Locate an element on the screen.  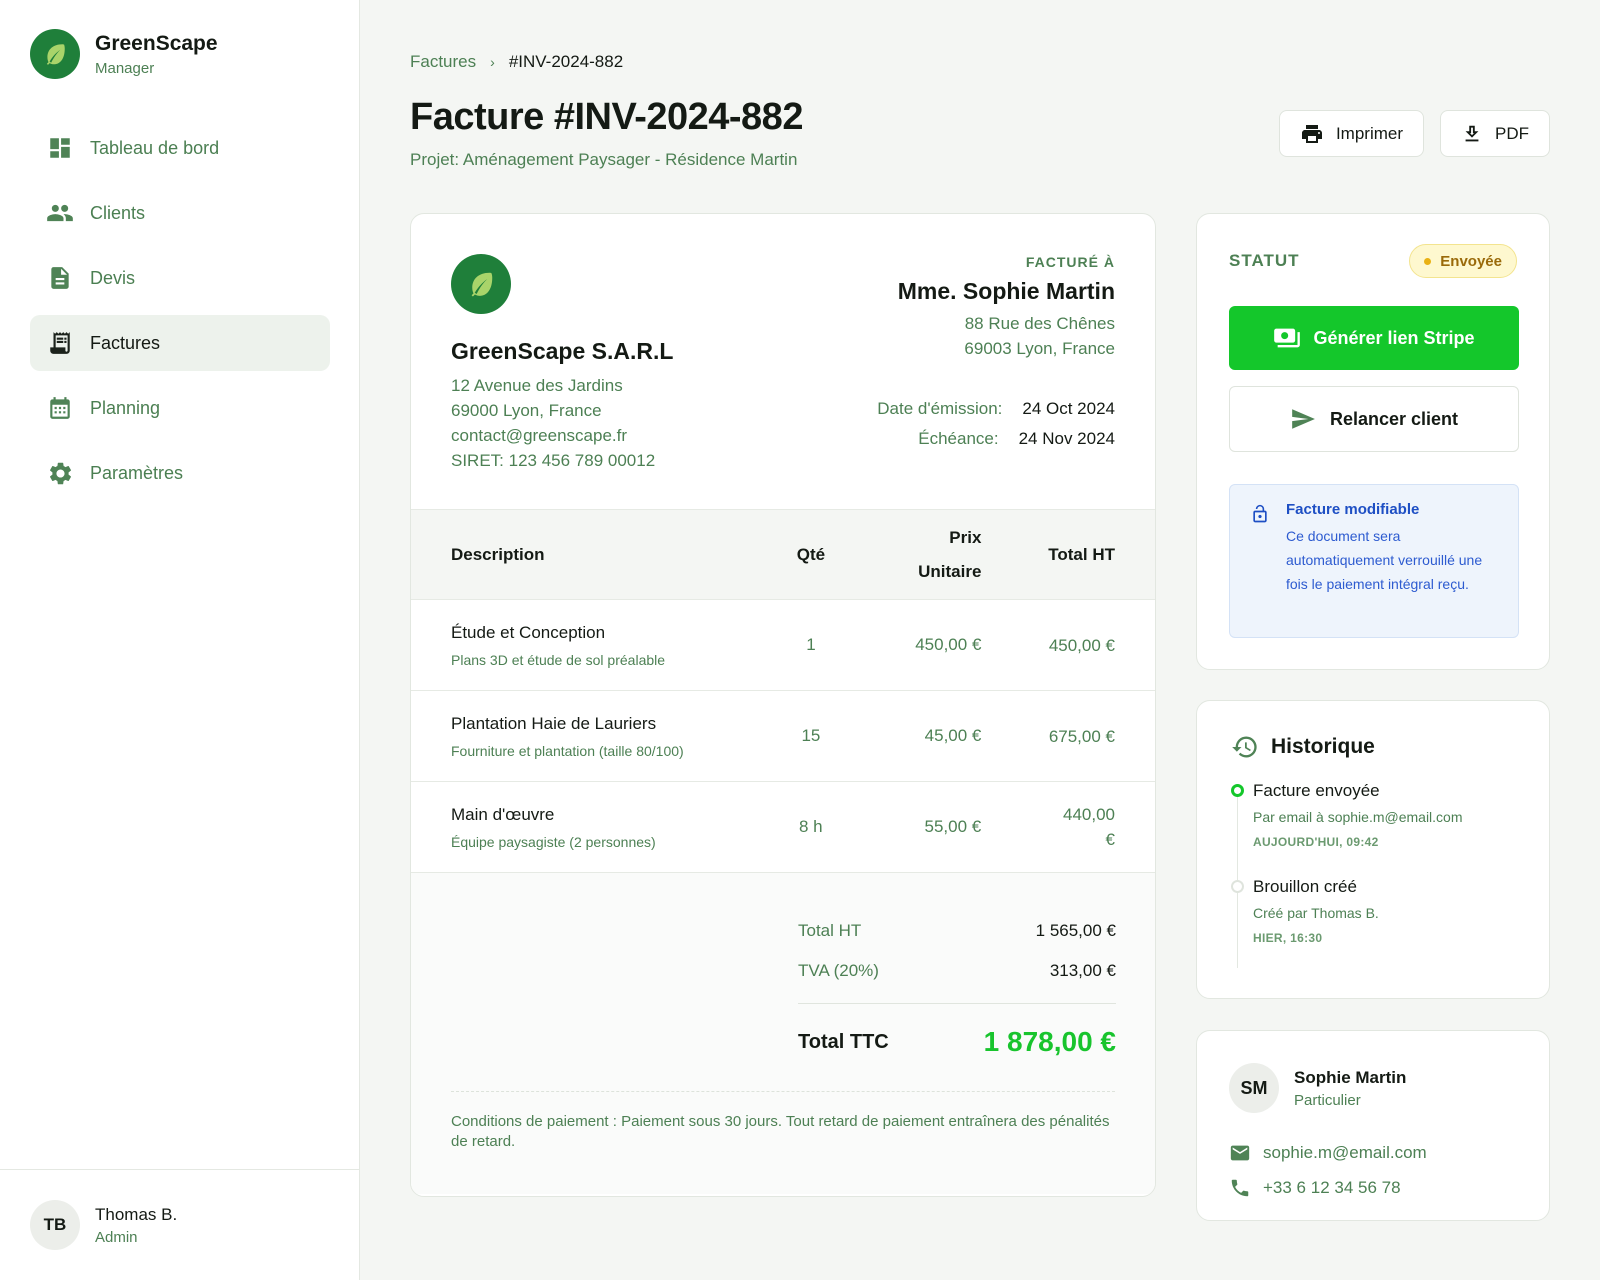
pdf-button: PDF is located at coordinates (1495, 133).